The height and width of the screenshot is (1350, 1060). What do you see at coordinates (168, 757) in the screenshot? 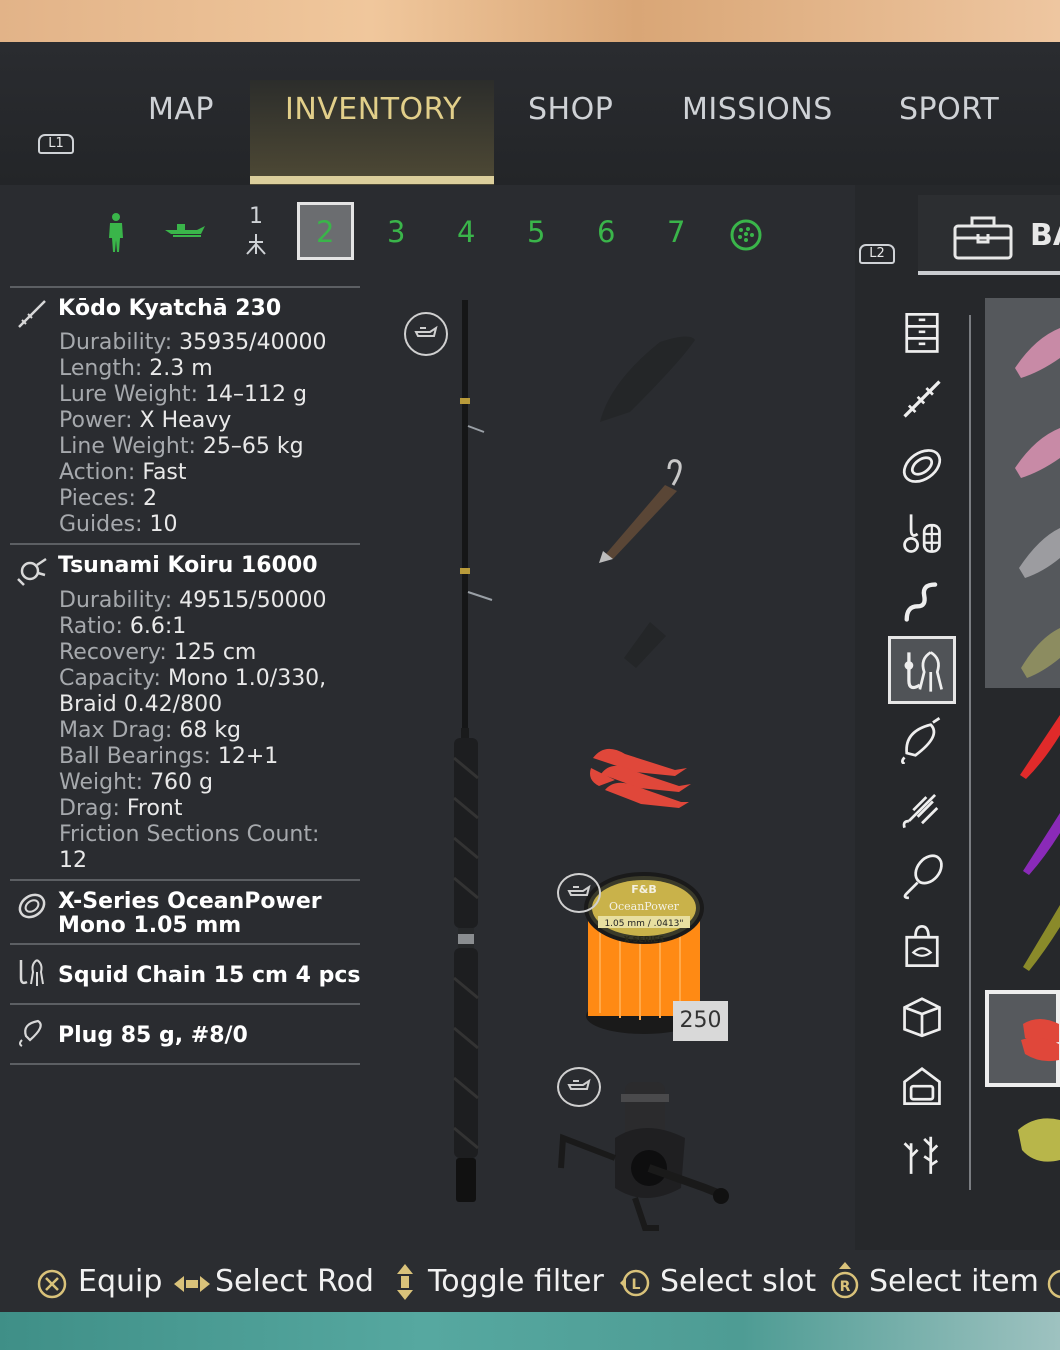
I see `stat-row: Ball Bearings: 12+1` at bounding box center [168, 757].